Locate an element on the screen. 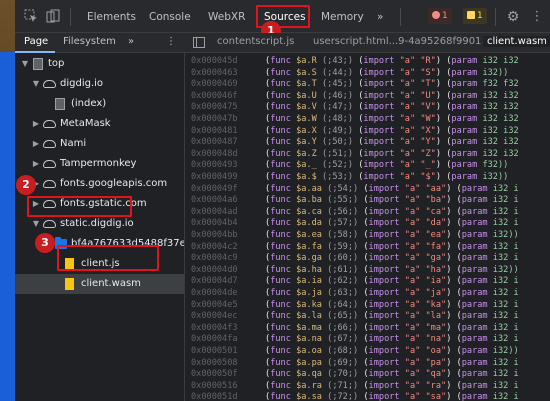 Image resolution: width=550 pixels, height=401 pixels. tree-item-label: Tampermonkey is located at coordinates (98, 163).